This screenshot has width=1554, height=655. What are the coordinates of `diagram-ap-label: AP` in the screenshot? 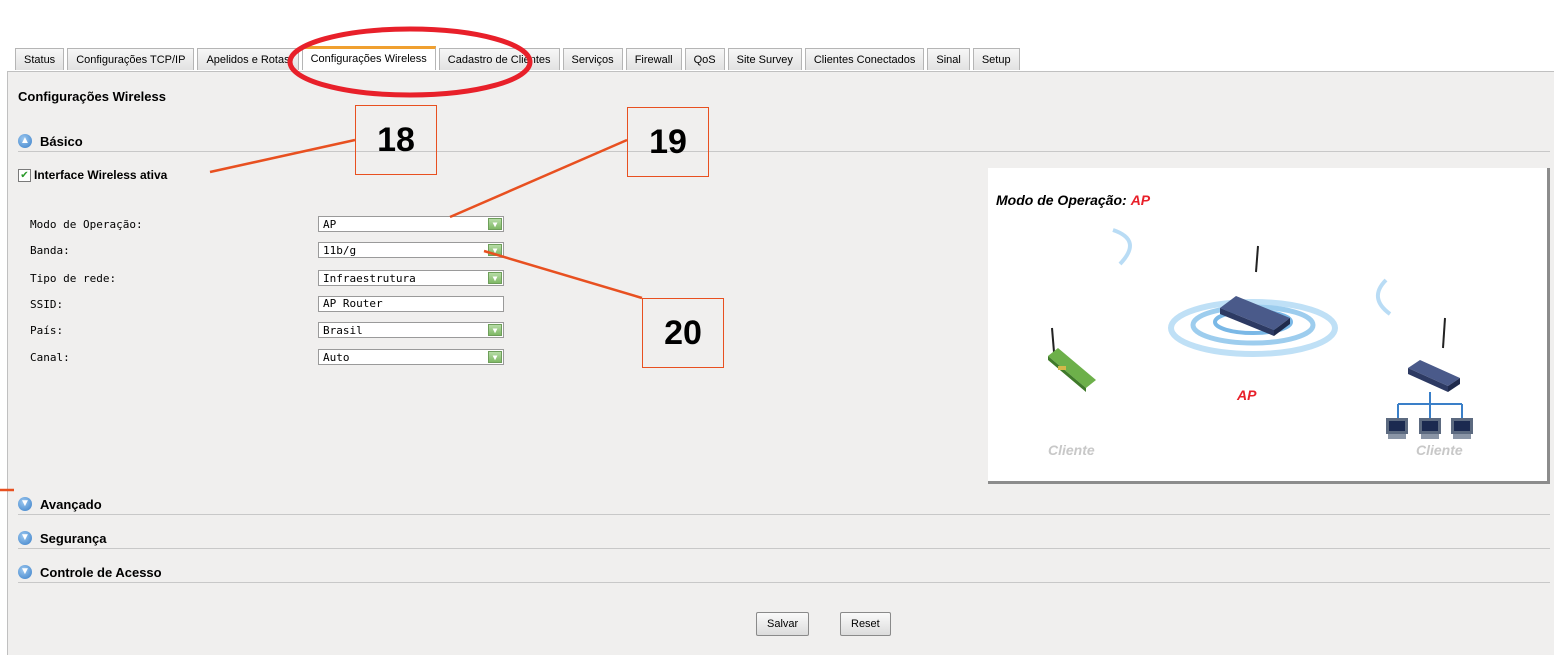 It's located at (1247, 395).